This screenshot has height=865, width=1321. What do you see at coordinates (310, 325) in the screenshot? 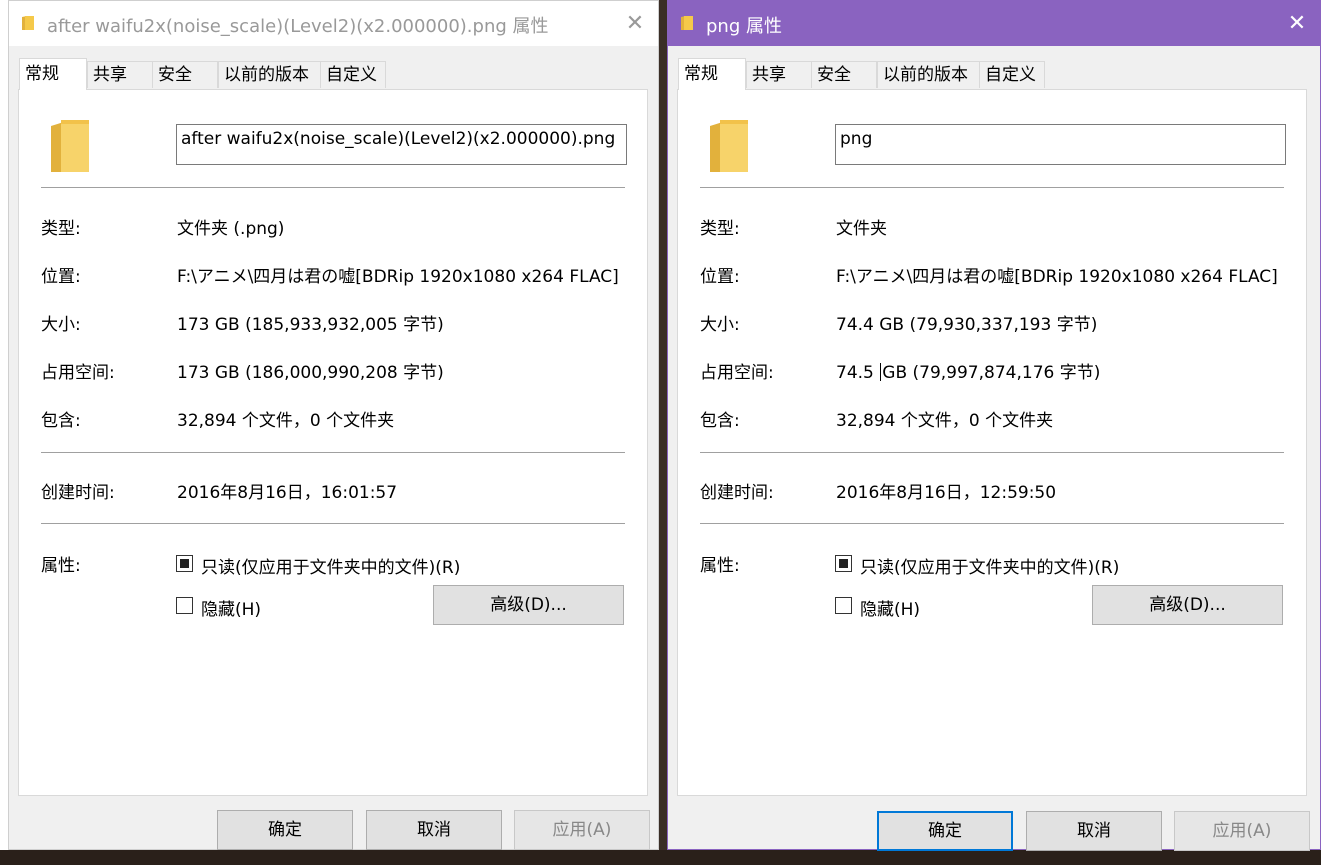
I see `size-value: 173 GB (185,933,932,005 字节)` at bounding box center [310, 325].